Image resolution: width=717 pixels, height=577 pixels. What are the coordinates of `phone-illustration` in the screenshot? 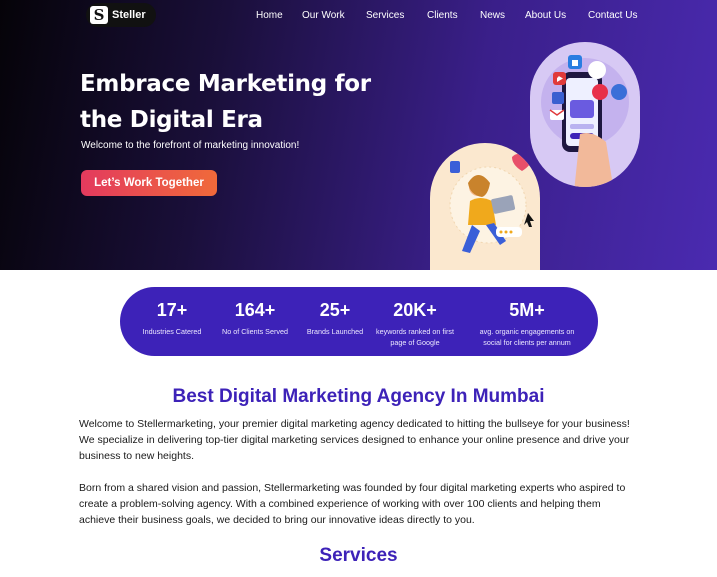 It's located at (585, 114).